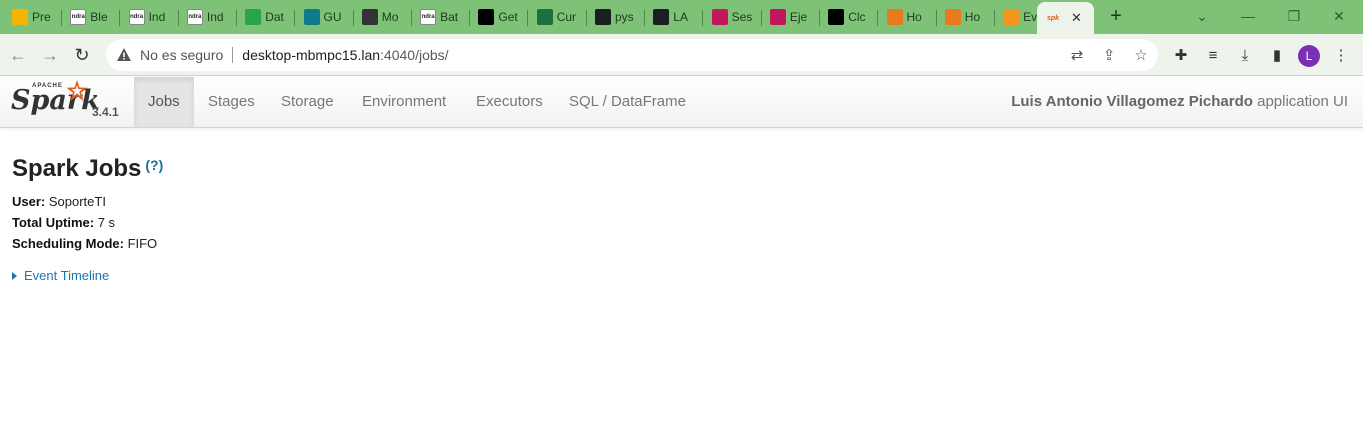 This screenshot has height=445, width=1363. I want to click on tab-search-icon: ⌄, so click(1202, 16).